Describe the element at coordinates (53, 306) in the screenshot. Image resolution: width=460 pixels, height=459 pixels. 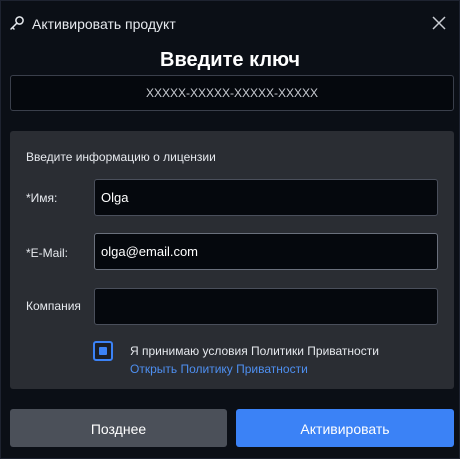
I see `company-label: Компания` at that location.